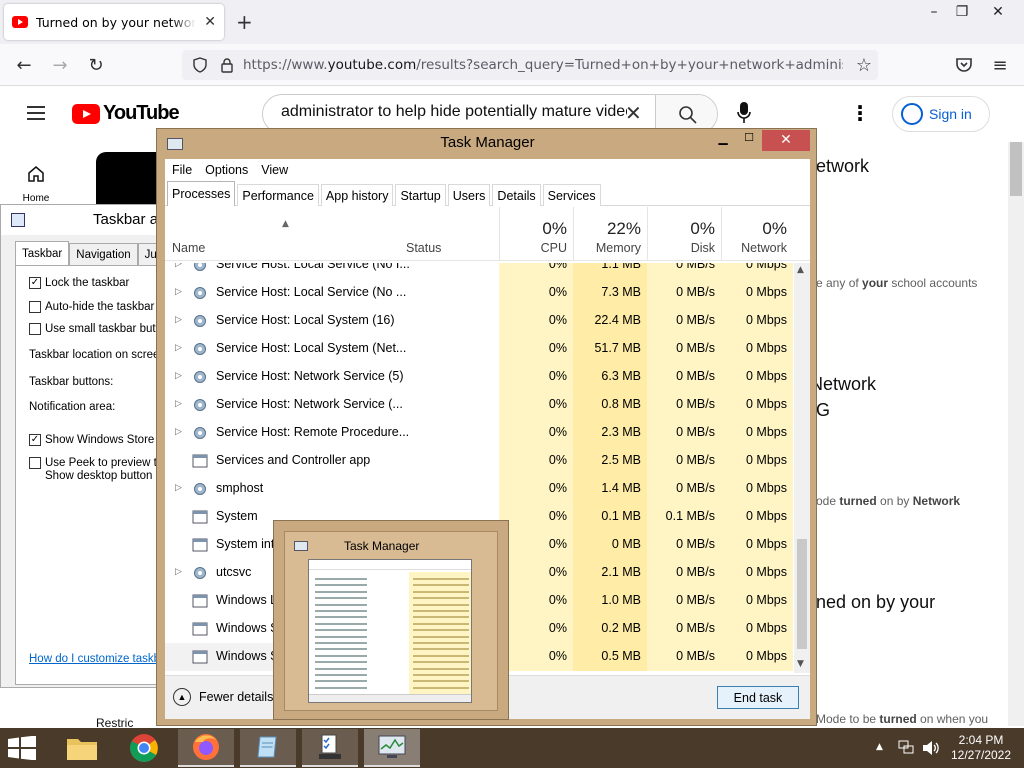  What do you see at coordinates (244, 22) in the screenshot?
I see `new-tab-icon: +` at bounding box center [244, 22].